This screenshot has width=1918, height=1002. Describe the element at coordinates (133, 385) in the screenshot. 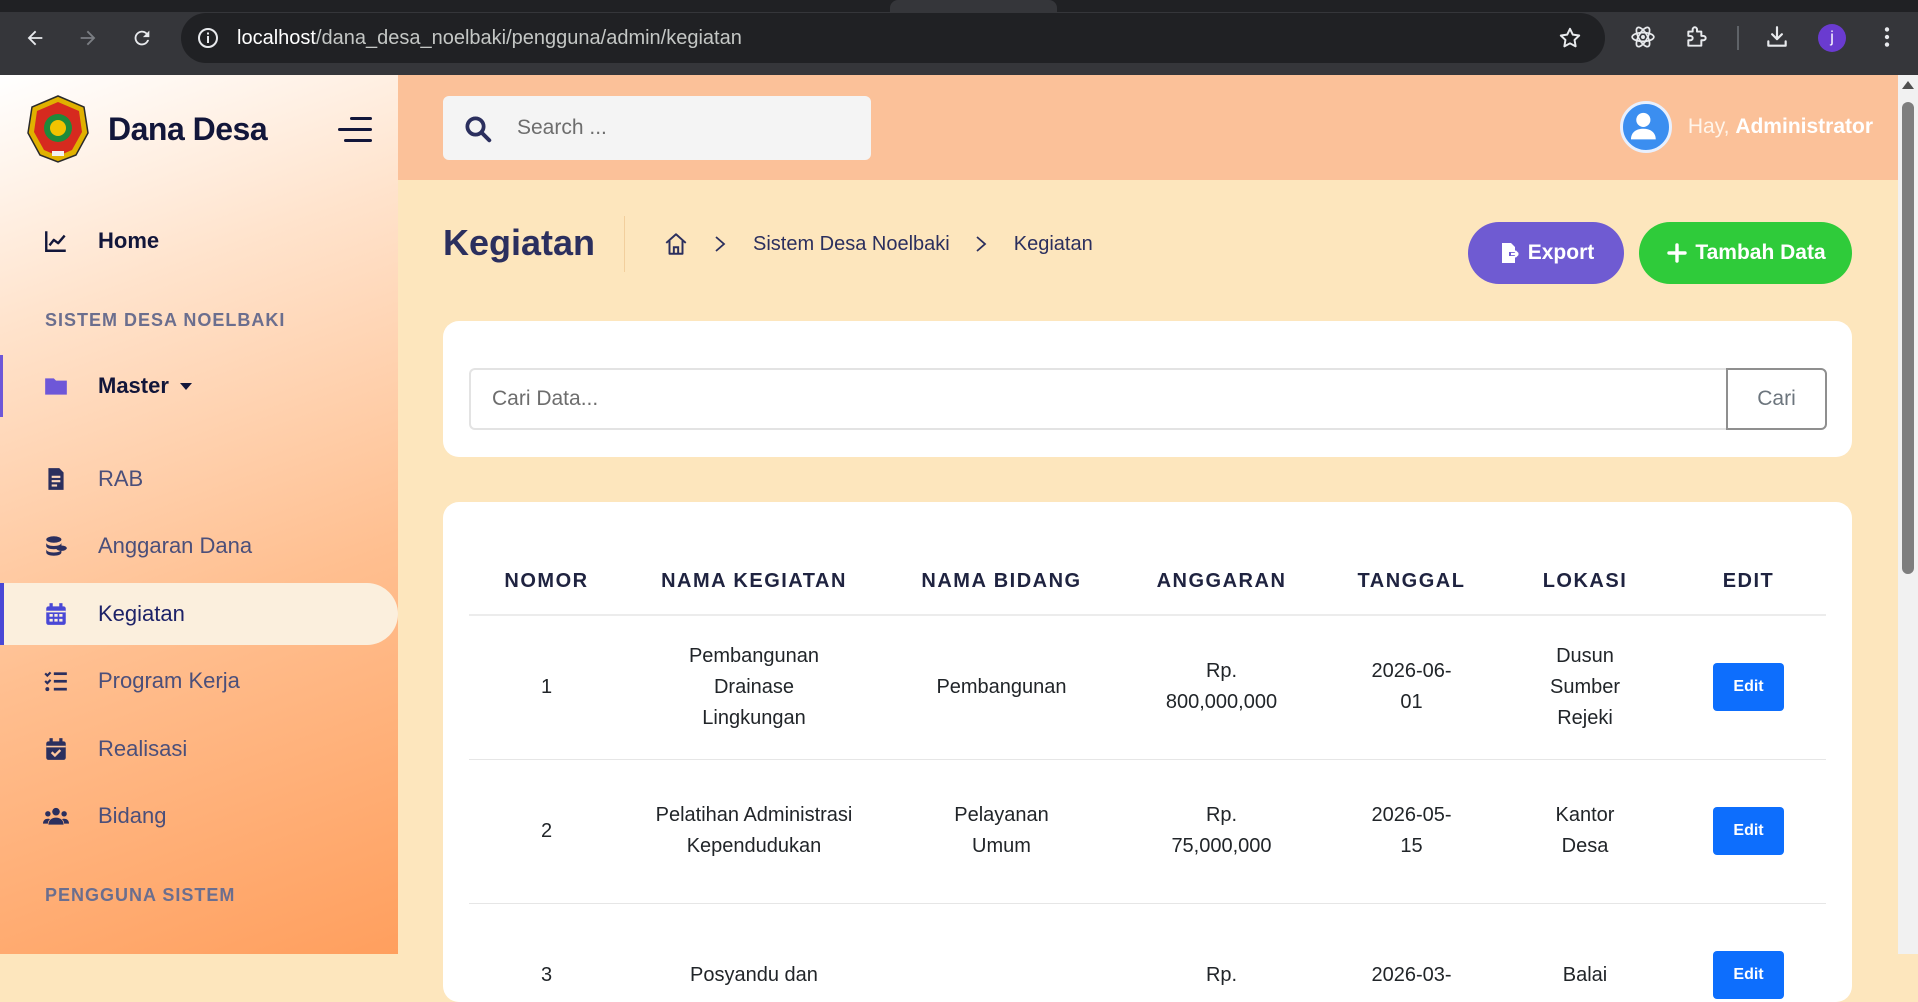

I see `sidebar-item-label: Master` at that location.